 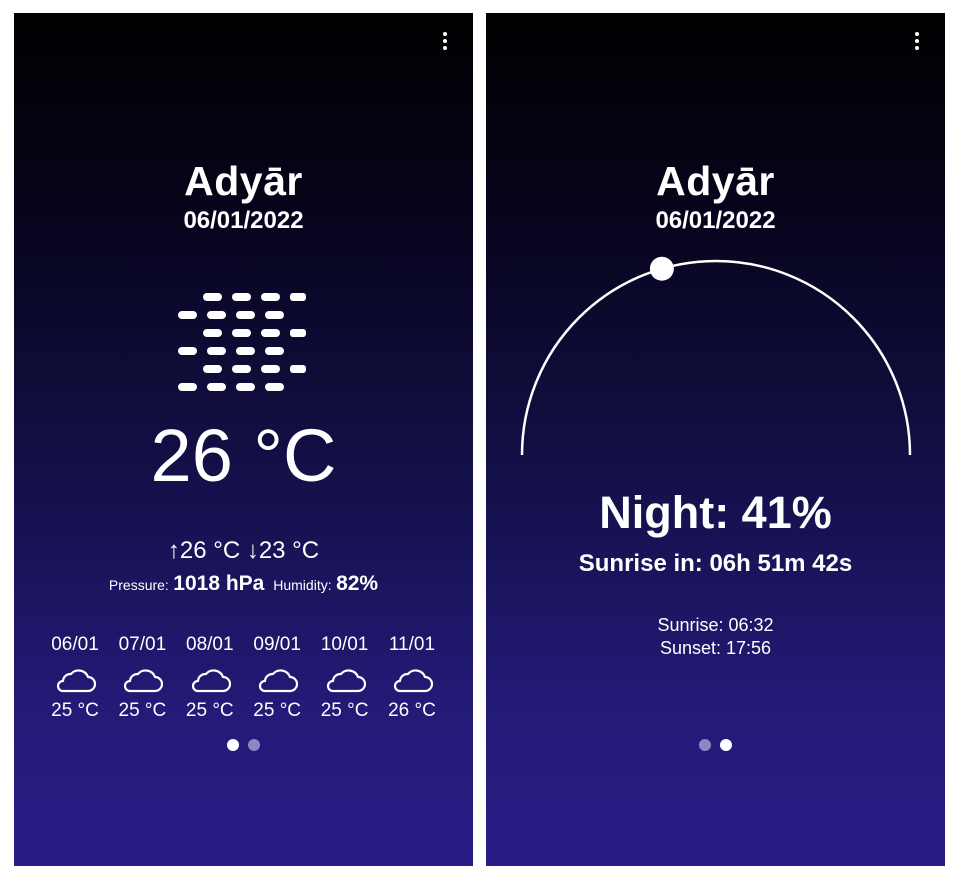 What do you see at coordinates (715, 648) in the screenshot?
I see `sunset-time: Sunset: 17:56` at bounding box center [715, 648].